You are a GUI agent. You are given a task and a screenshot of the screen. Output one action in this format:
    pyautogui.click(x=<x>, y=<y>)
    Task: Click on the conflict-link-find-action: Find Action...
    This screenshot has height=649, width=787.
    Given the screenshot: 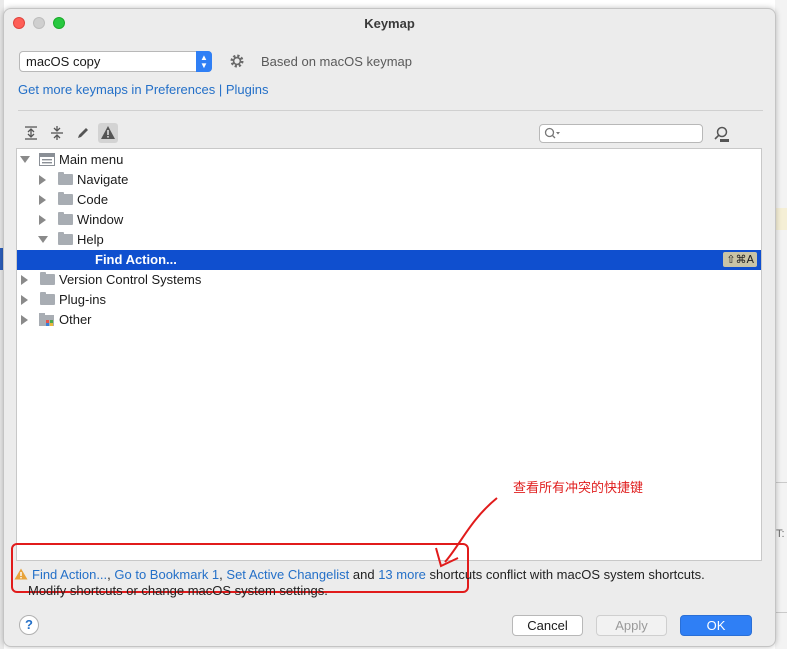 What is the action you would take?
    pyautogui.click(x=69, y=574)
    